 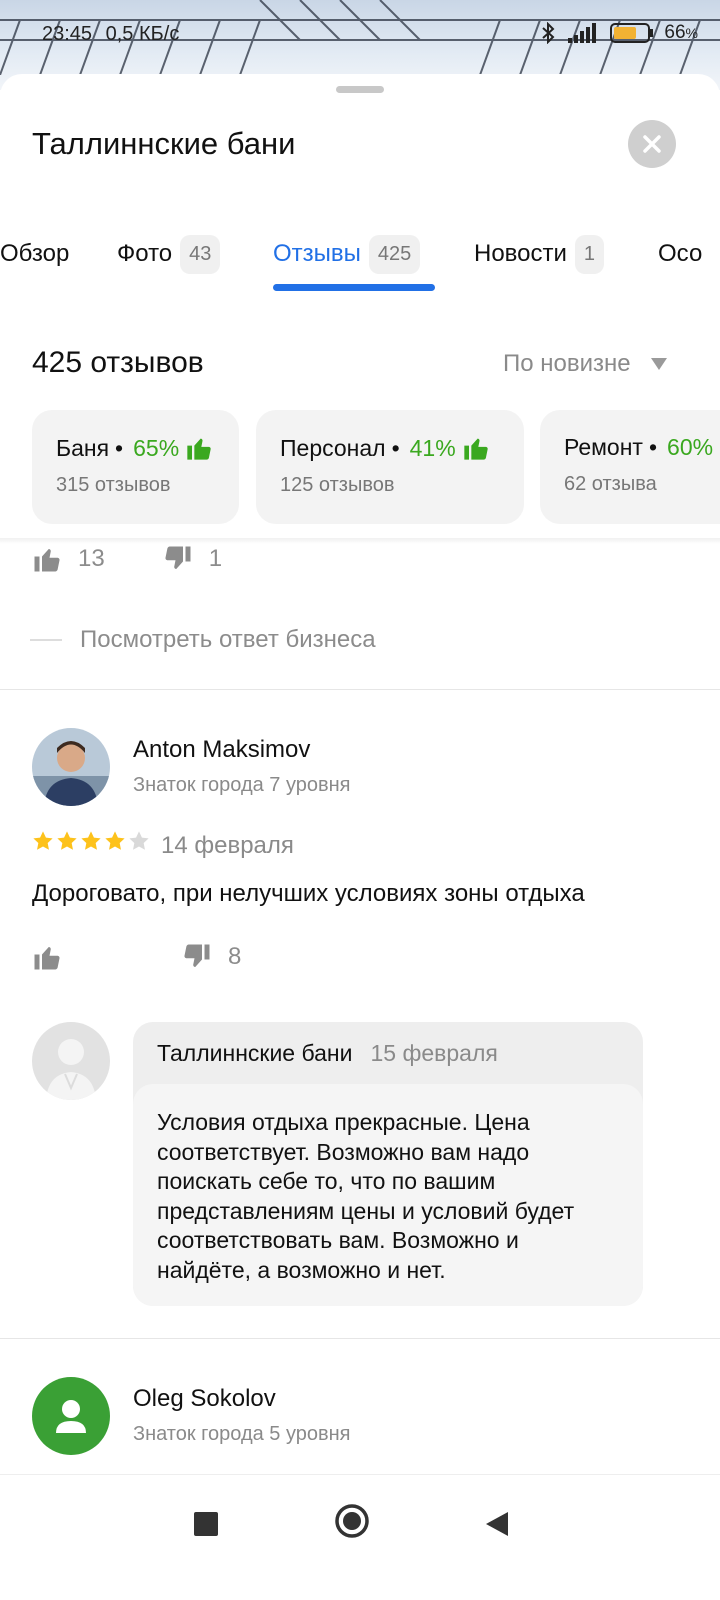 I want to click on review-date: 14 февраля, so click(x=227, y=845).